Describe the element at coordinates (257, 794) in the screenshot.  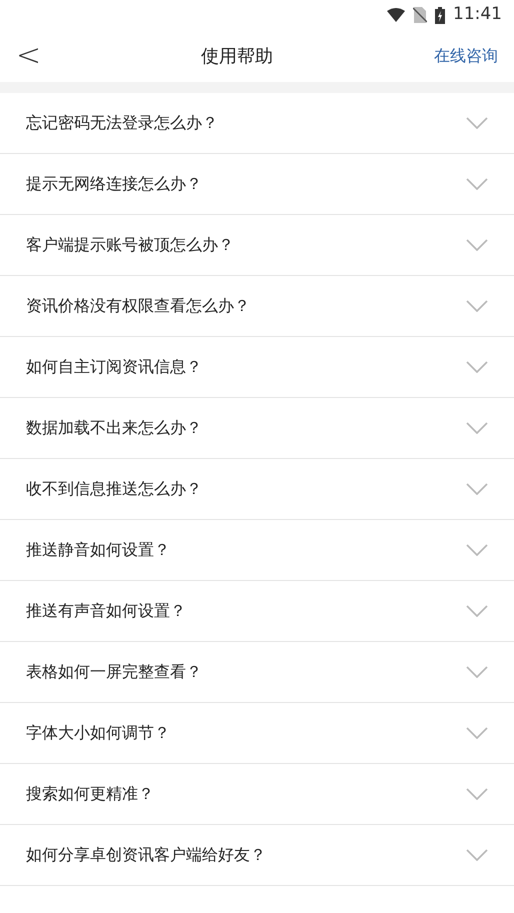
I see `faq-item: 搜索如何更精准？` at that location.